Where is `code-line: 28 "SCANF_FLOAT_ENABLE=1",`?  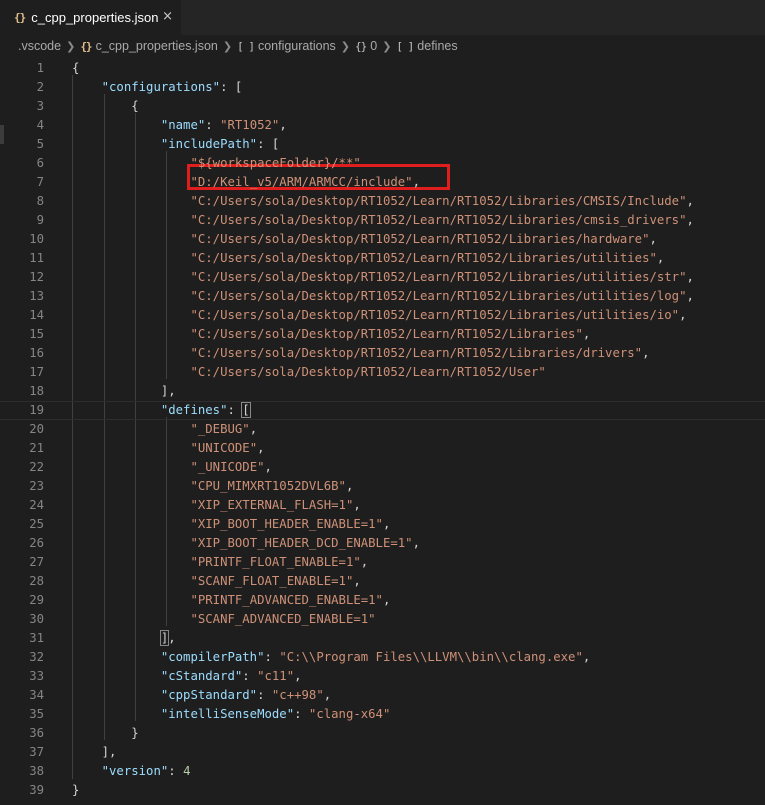 code-line: 28 "SCANF_FLOAT_ENABLE=1", is located at coordinates (382, 581).